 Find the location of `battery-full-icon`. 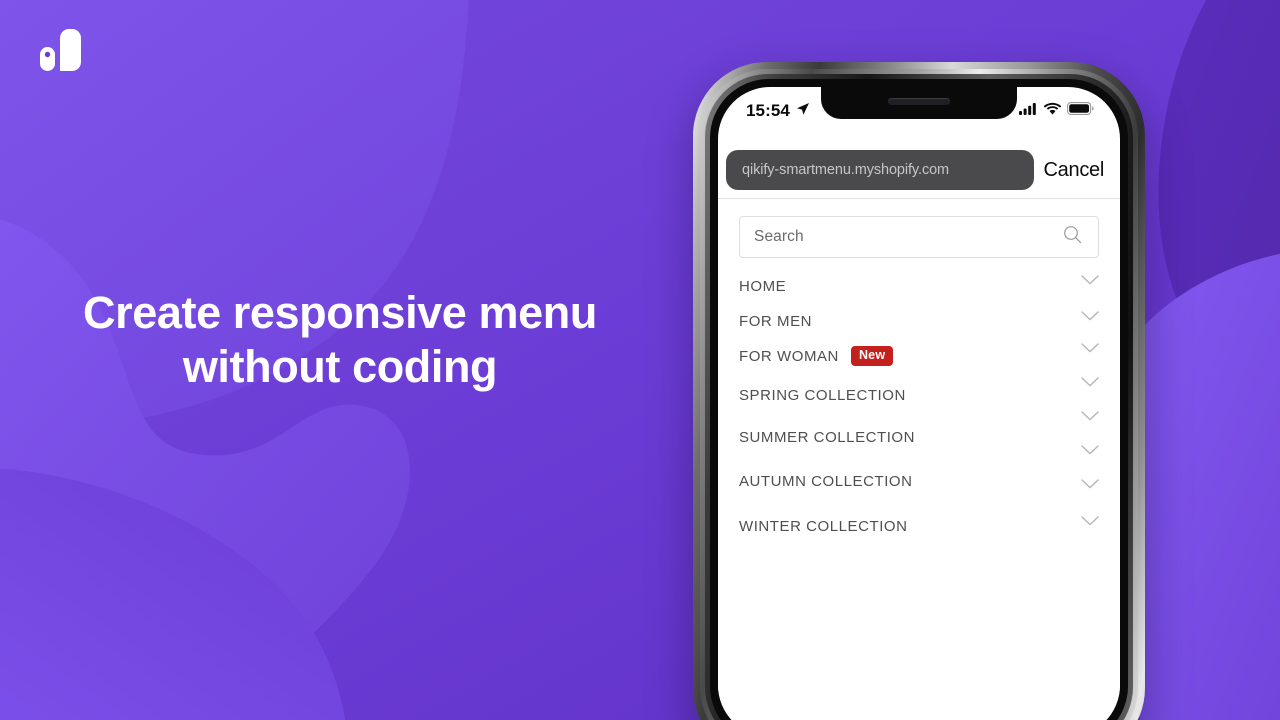

battery-full-icon is located at coordinates (1080, 111).